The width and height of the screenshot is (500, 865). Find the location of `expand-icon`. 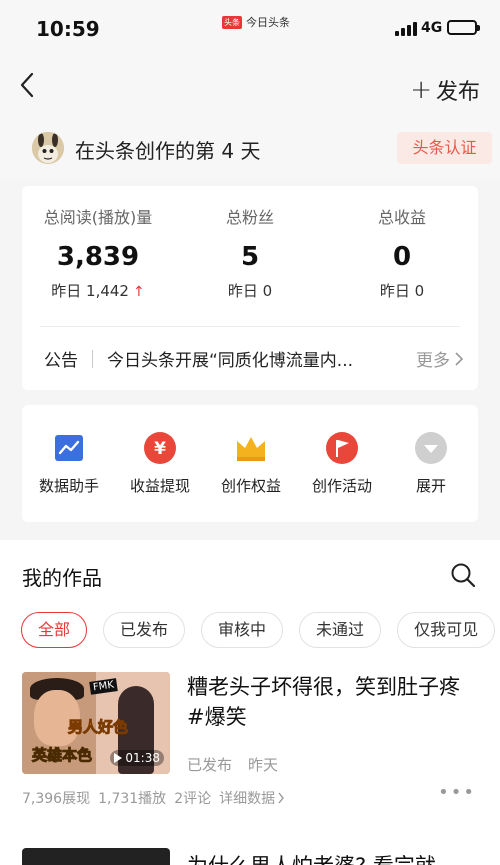

expand-icon is located at coordinates (431, 448).